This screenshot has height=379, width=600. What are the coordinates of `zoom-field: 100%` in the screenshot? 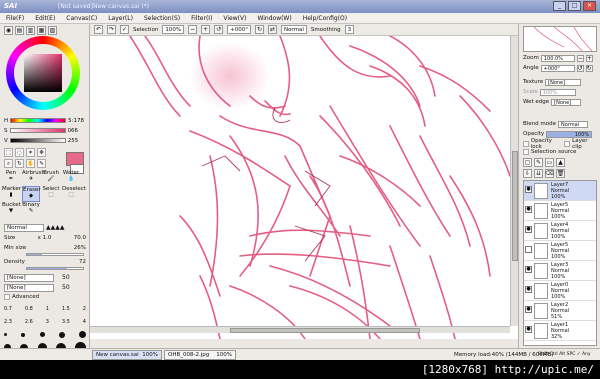 It's located at (173, 29).